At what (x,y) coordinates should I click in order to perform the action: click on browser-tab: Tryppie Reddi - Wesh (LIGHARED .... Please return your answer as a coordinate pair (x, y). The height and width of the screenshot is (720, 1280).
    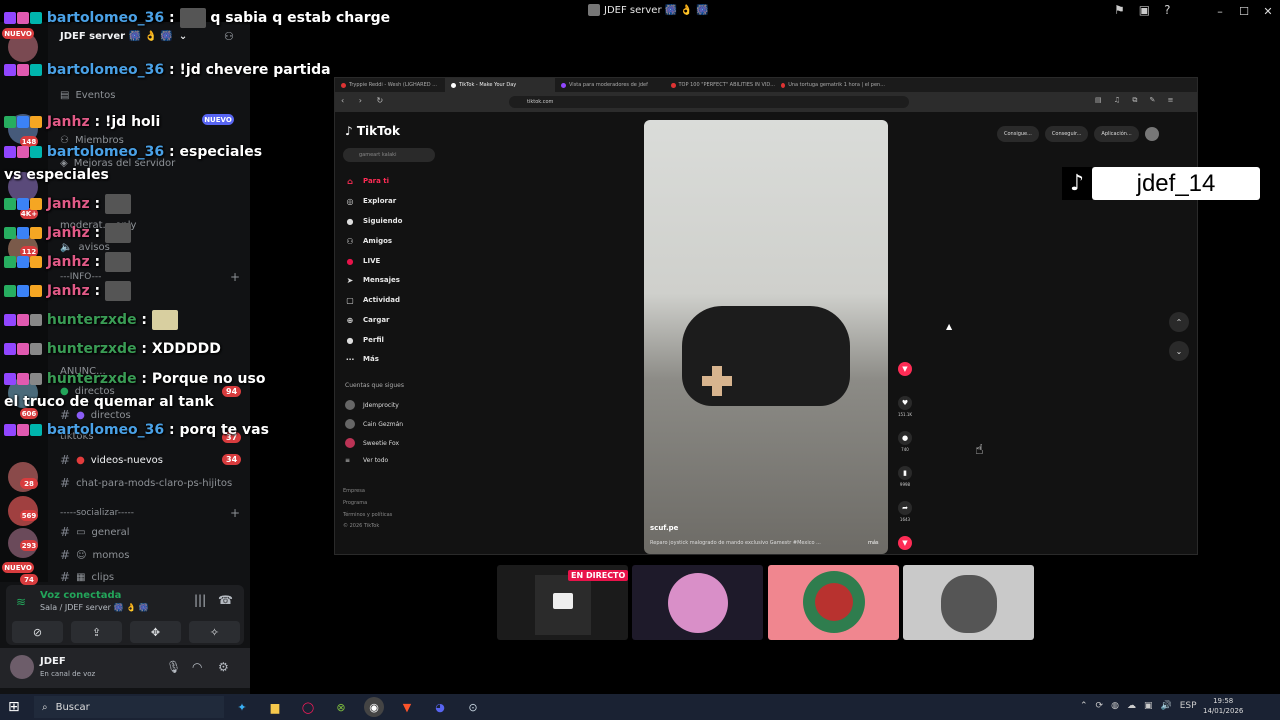
    Looking at the image, I should click on (390, 85).